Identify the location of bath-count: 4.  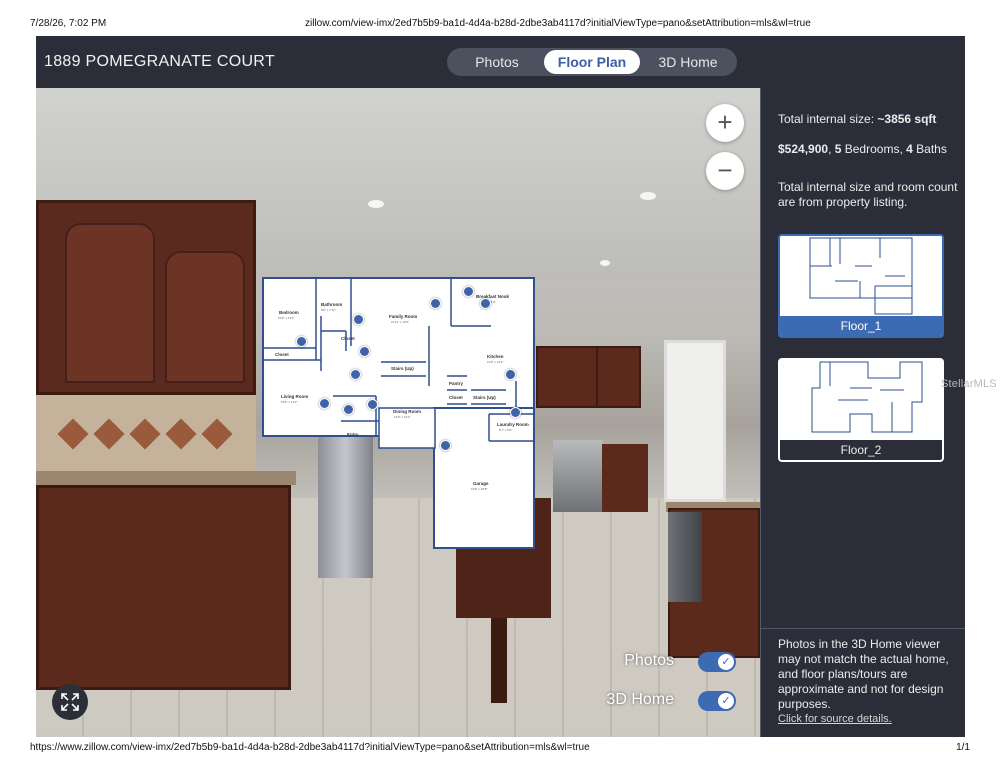
(909, 149).